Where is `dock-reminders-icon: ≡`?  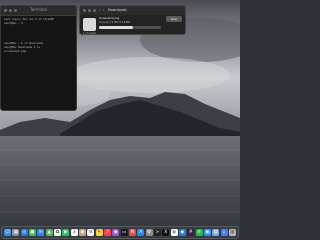 dock-reminders-icon: ≡ is located at coordinates (91, 232).